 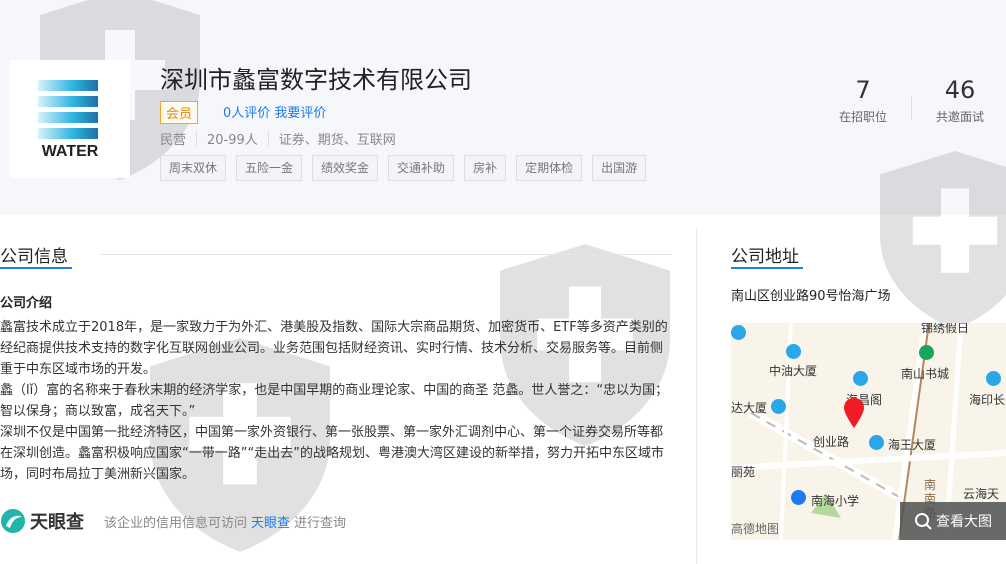 I want to click on stat-interviews: 46 共邀面试, so click(x=960, y=100).